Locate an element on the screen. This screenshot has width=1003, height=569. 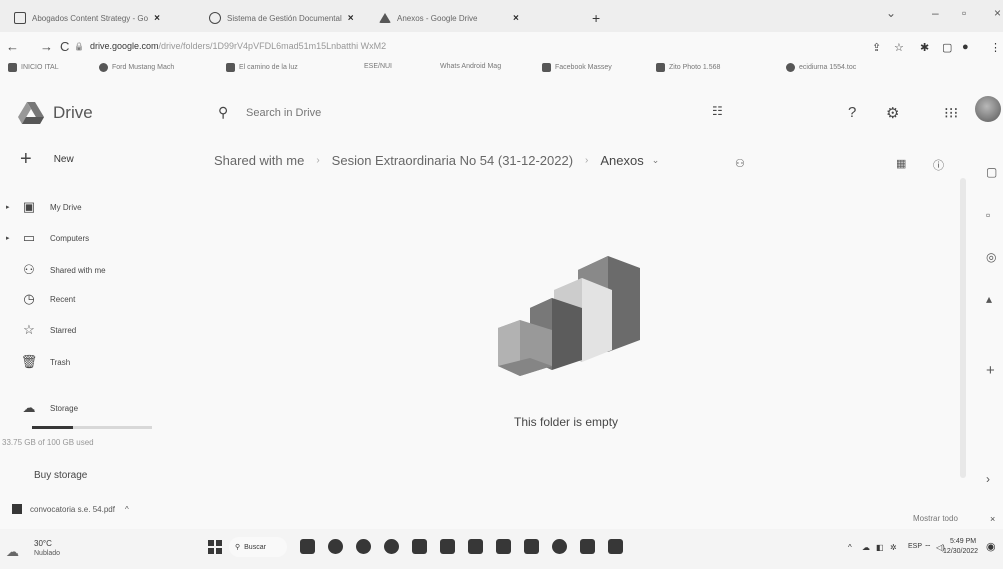
download-filename: convocatoria s.e. 54.pdf is located at coordinates (72, 509).